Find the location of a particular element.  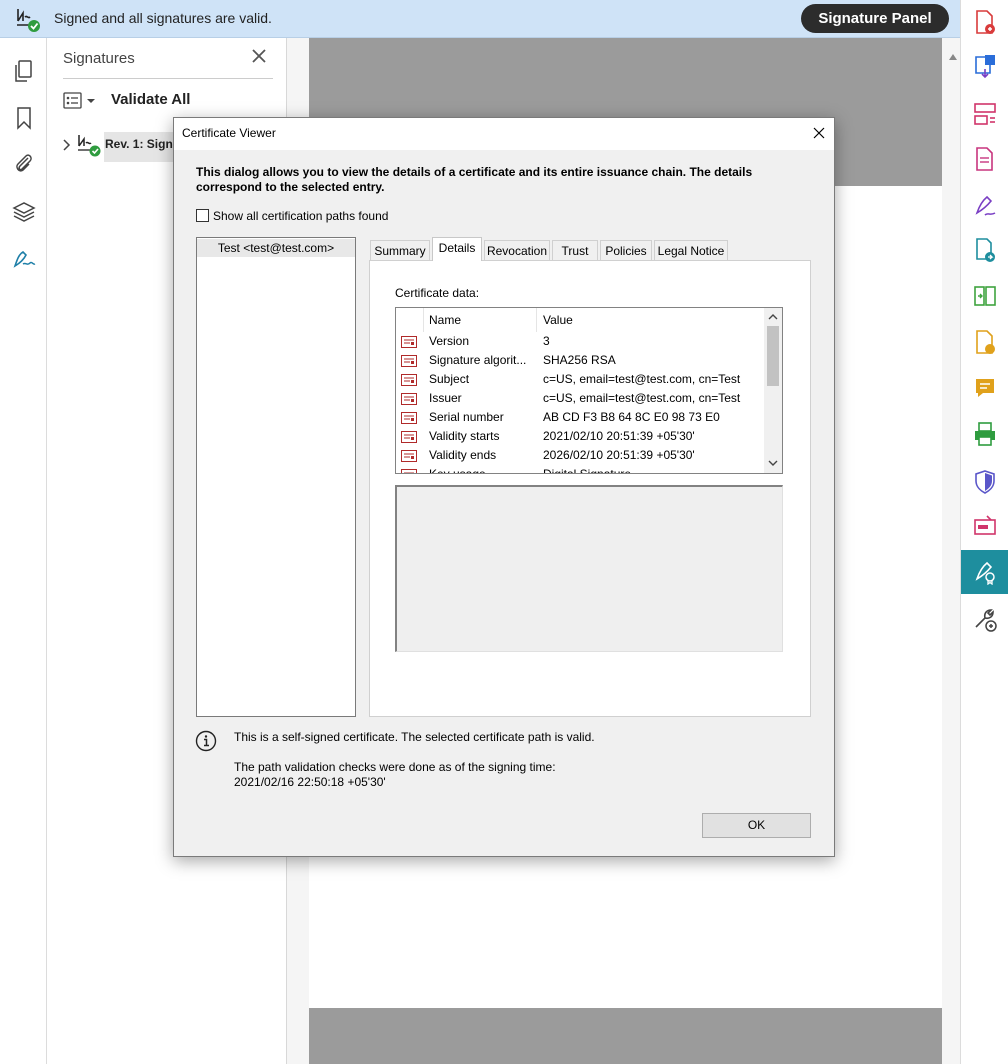

table-row: Key usage Digital Signature is located at coordinates (580, 469).